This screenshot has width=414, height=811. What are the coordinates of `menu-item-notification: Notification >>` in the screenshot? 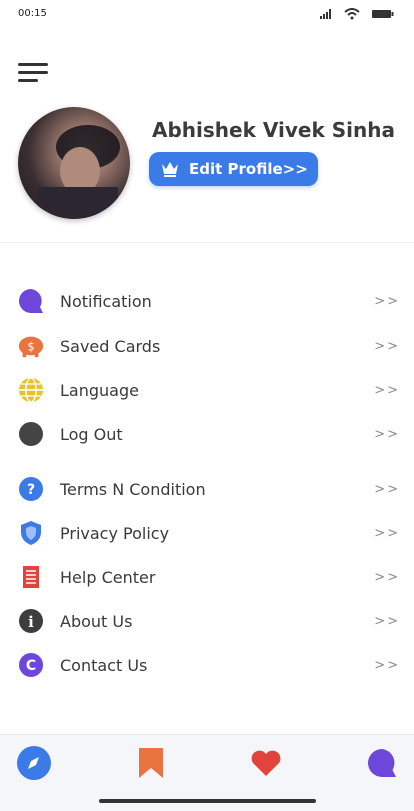 It's located at (207, 301).